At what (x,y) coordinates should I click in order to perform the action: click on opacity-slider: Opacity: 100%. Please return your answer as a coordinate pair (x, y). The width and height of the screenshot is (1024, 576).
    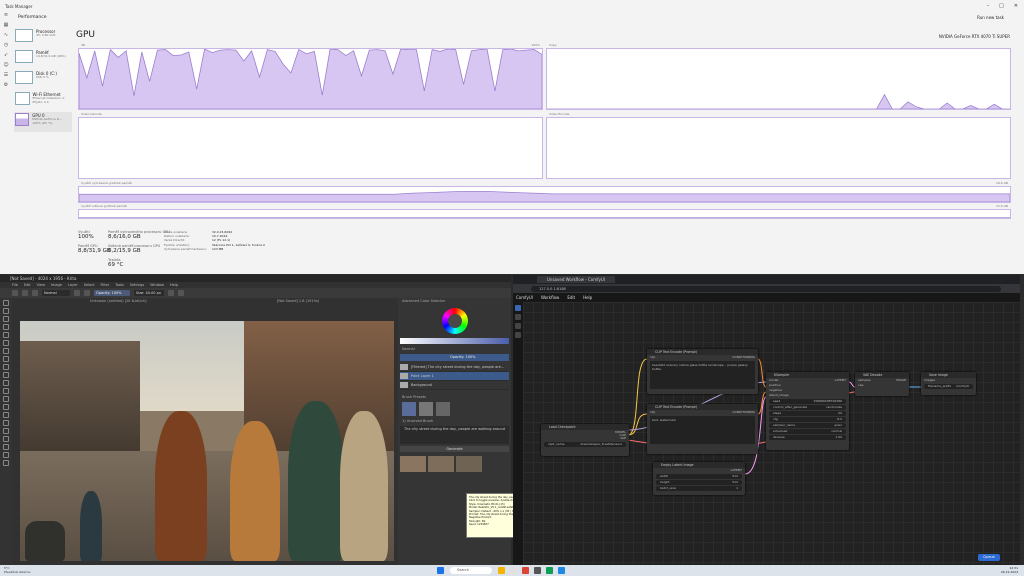
    Looking at the image, I should click on (112, 293).